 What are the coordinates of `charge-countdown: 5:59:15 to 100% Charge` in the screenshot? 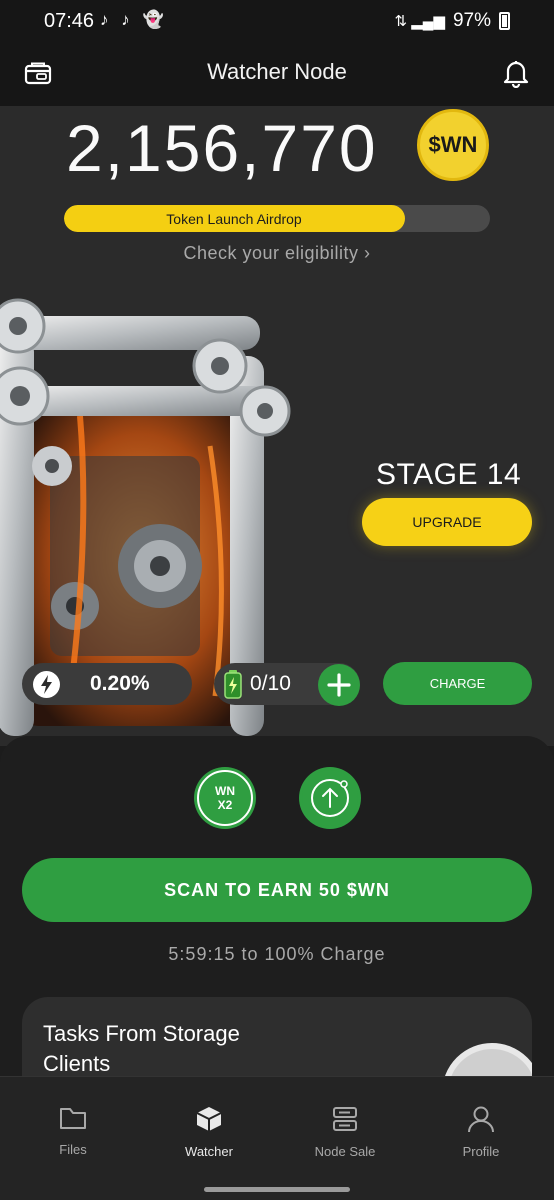 It's located at (277, 954).